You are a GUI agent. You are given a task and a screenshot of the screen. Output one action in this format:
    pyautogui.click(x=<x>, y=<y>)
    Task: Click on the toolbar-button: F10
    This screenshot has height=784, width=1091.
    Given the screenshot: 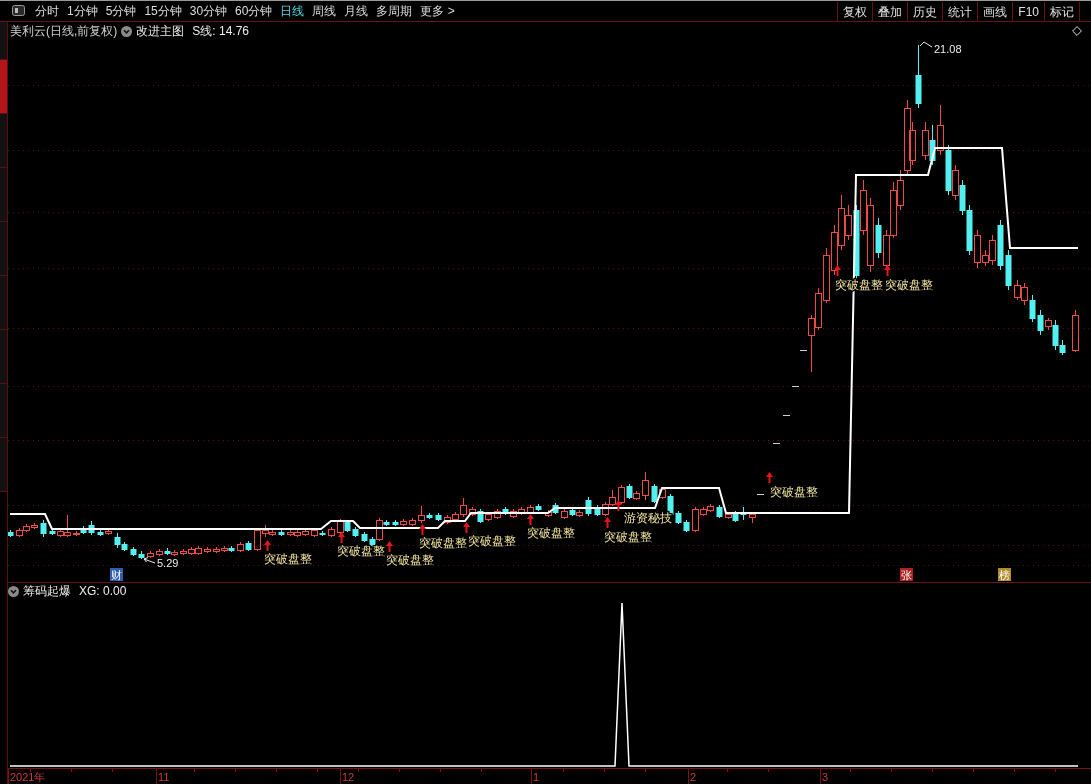 What is the action you would take?
    pyautogui.click(x=1028, y=11)
    